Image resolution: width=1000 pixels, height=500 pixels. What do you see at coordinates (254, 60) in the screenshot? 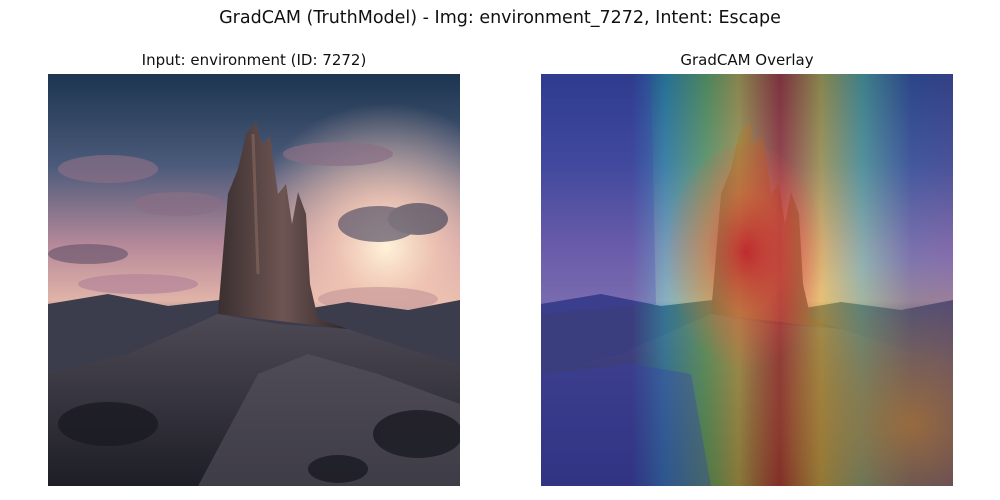
I see `input-panel-title: Input: environment (ID: 7272)` at bounding box center [254, 60].